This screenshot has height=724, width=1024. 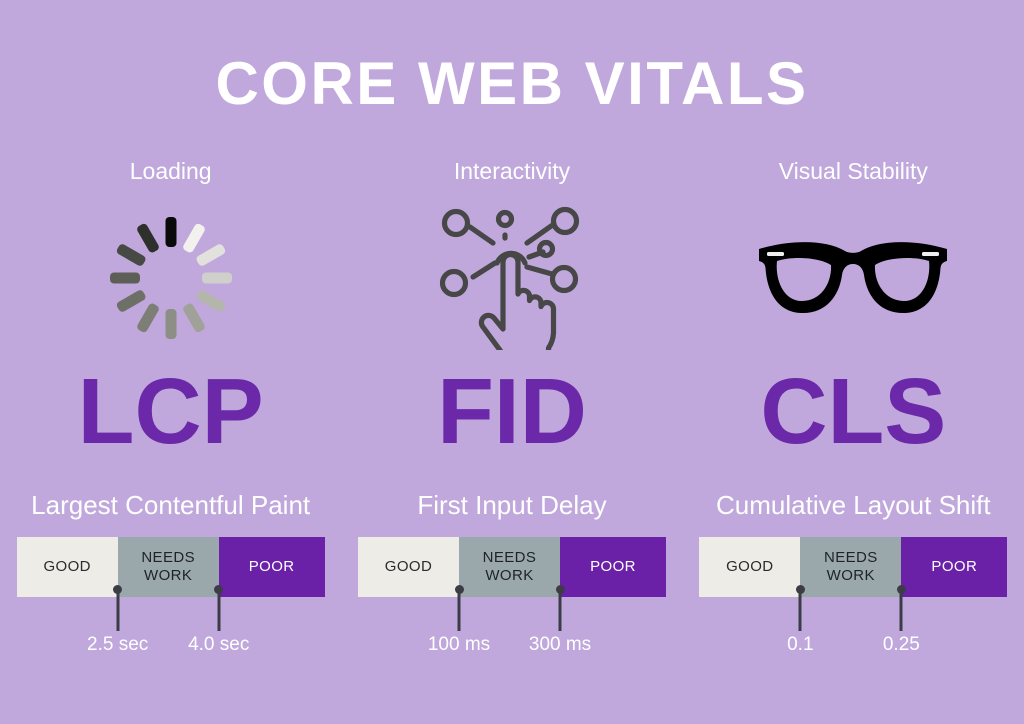 I want to click on threshold-bar-fid: GOOD NEEDS WORK POOR 100 ms 300 ms, so click(x=511, y=595).